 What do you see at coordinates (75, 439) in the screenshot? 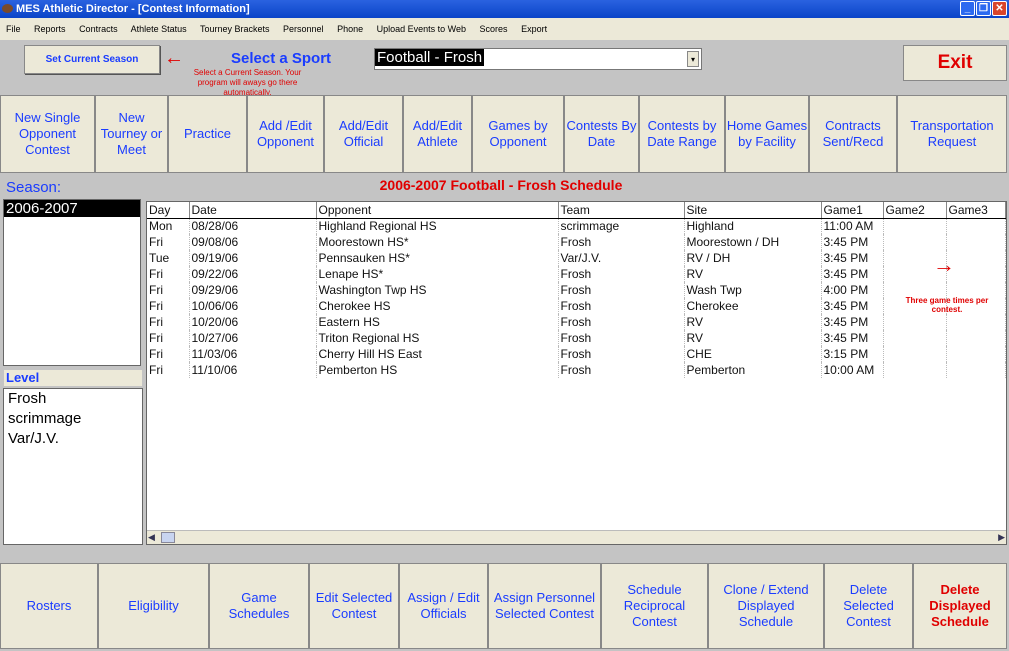
I see `level-item: Var/J.V.` at bounding box center [75, 439].